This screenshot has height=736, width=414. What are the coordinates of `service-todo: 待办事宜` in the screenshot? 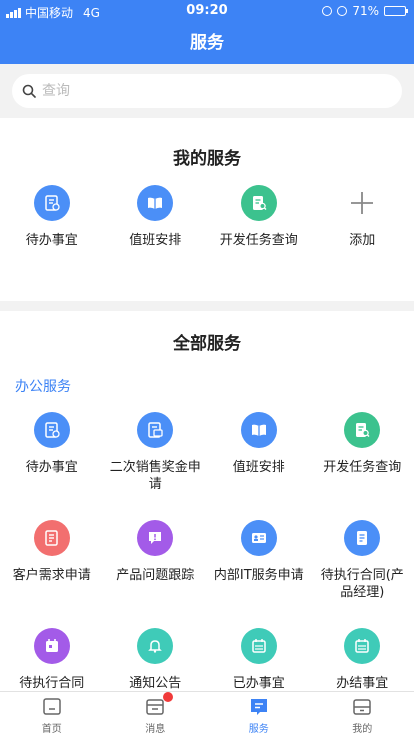 It's located at (52, 466).